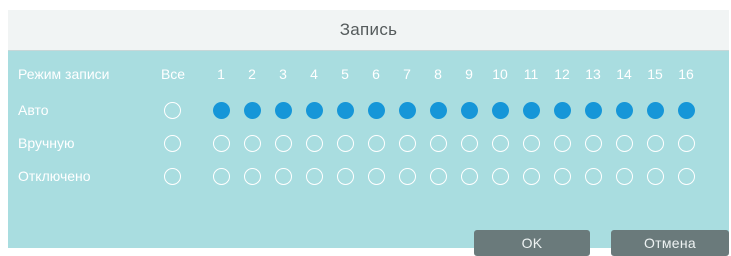  Describe the element at coordinates (221, 110) in the screenshot. I see `radio-auto-ch1` at that location.